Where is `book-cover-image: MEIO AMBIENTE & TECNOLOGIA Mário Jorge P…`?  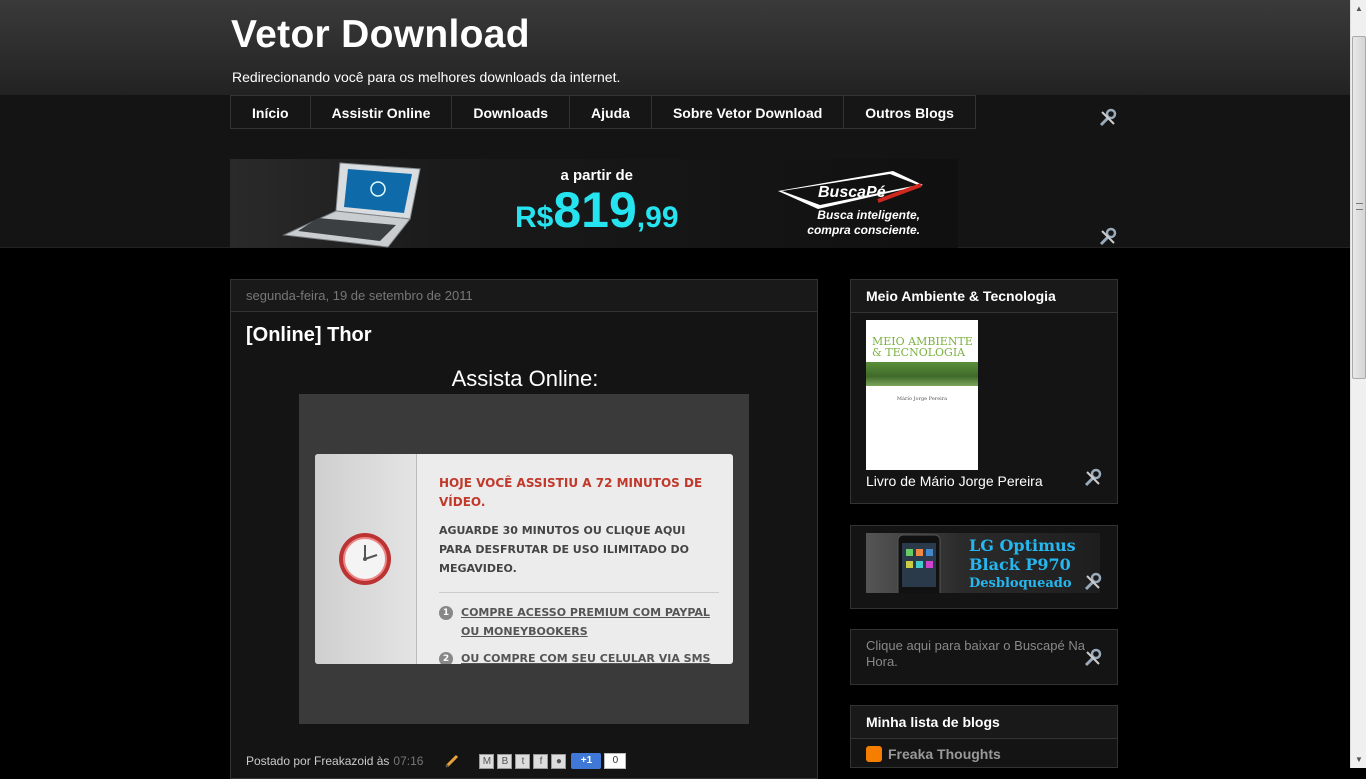 book-cover-image: MEIO AMBIENTE & TECNOLOGIA Mário Jorge P… is located at coordinates (922, 395).